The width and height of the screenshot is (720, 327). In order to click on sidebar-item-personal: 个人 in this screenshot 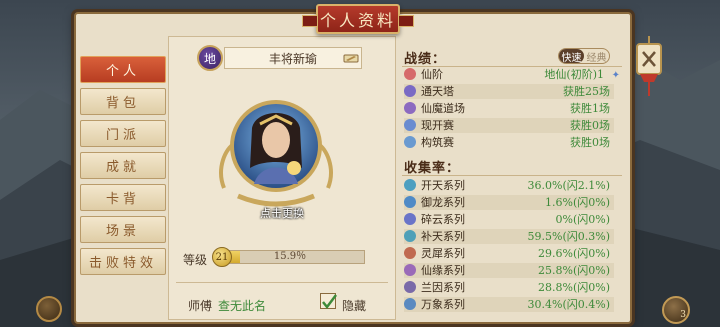, I will do `click(123, 69)`.